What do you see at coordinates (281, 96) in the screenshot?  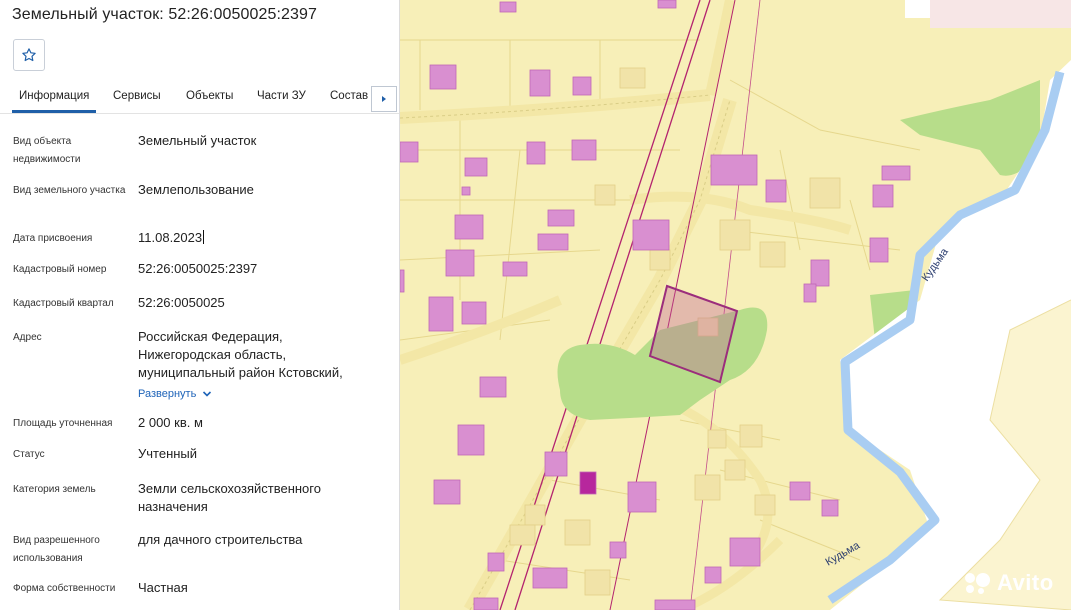 I see `tab-parcel-parts: Части ЗУ` at bounding box center [281, 96].